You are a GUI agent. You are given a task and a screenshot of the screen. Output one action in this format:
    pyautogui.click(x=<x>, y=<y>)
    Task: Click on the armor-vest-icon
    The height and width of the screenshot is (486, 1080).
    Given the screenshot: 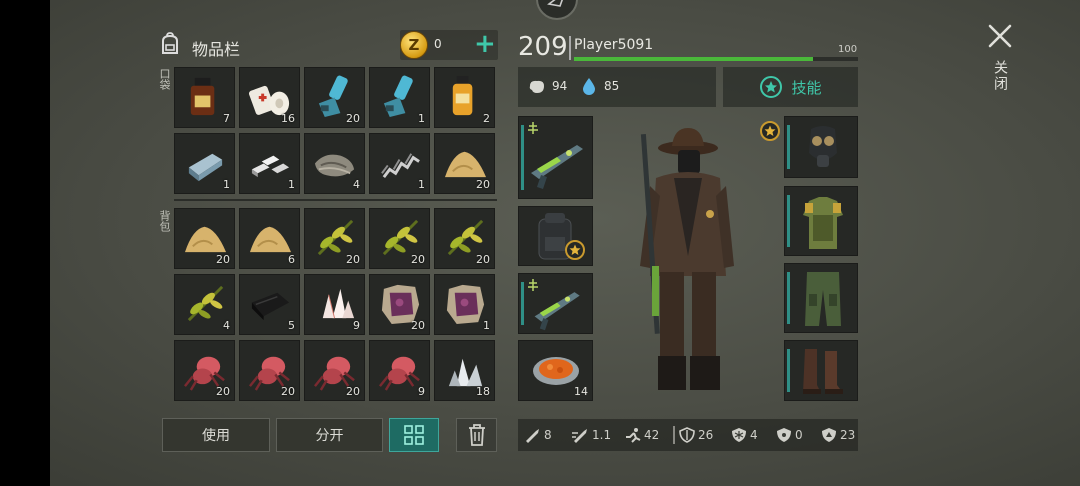 What is the action you would take?
    pyautogui.click(x=823, y=223)
    